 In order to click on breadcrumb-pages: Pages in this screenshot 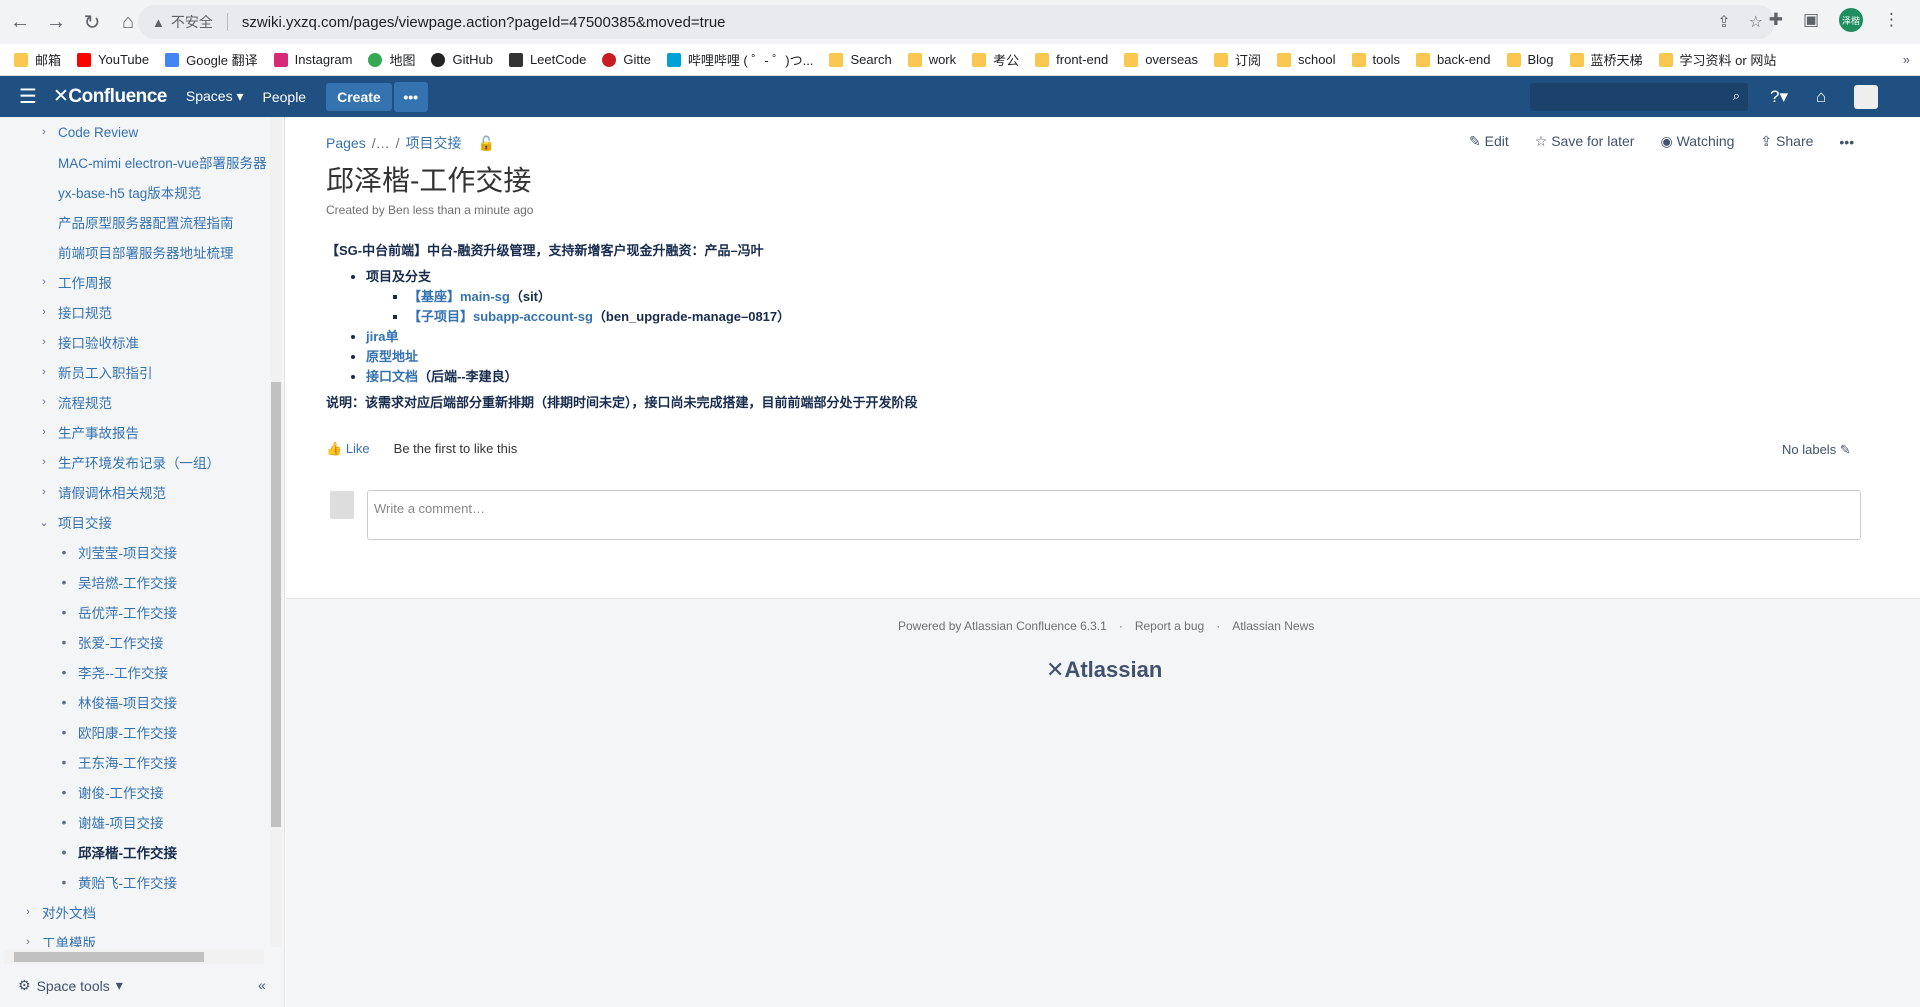, I will do `click(346, 143)`.